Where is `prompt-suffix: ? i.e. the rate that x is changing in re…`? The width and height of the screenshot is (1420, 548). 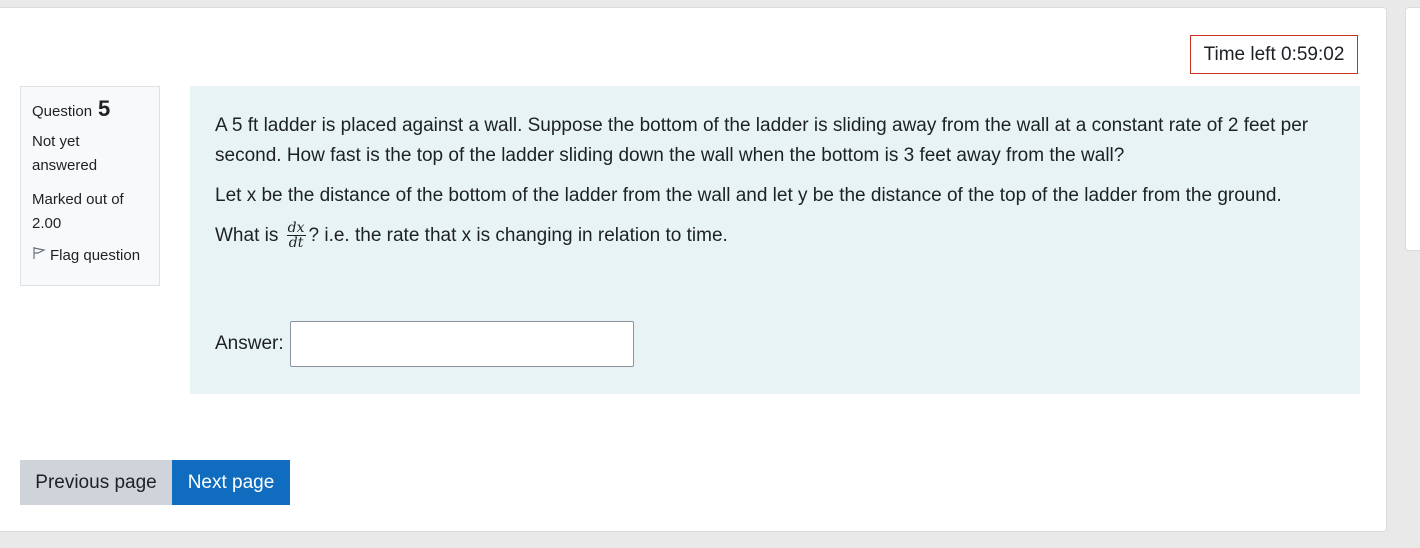 prompt-suffix: ? i.e. the rate that x is changing in re… is located at coordinates (518, 235).